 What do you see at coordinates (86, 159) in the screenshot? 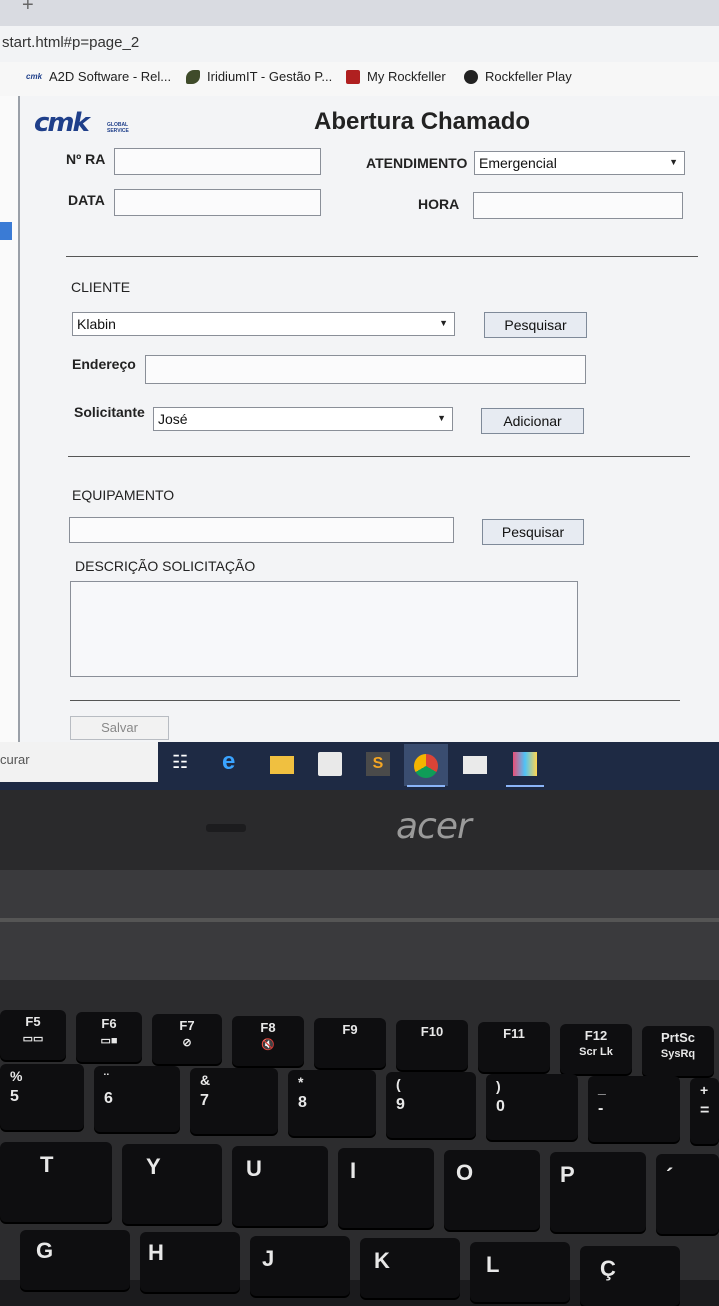
I see `nra-label: Nº RA` at bounding box center [86, 159].